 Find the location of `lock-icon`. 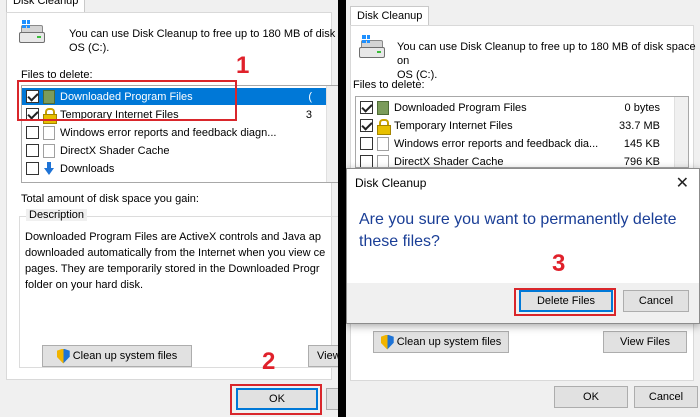

lock-icon is located at coordinates (384, 126).